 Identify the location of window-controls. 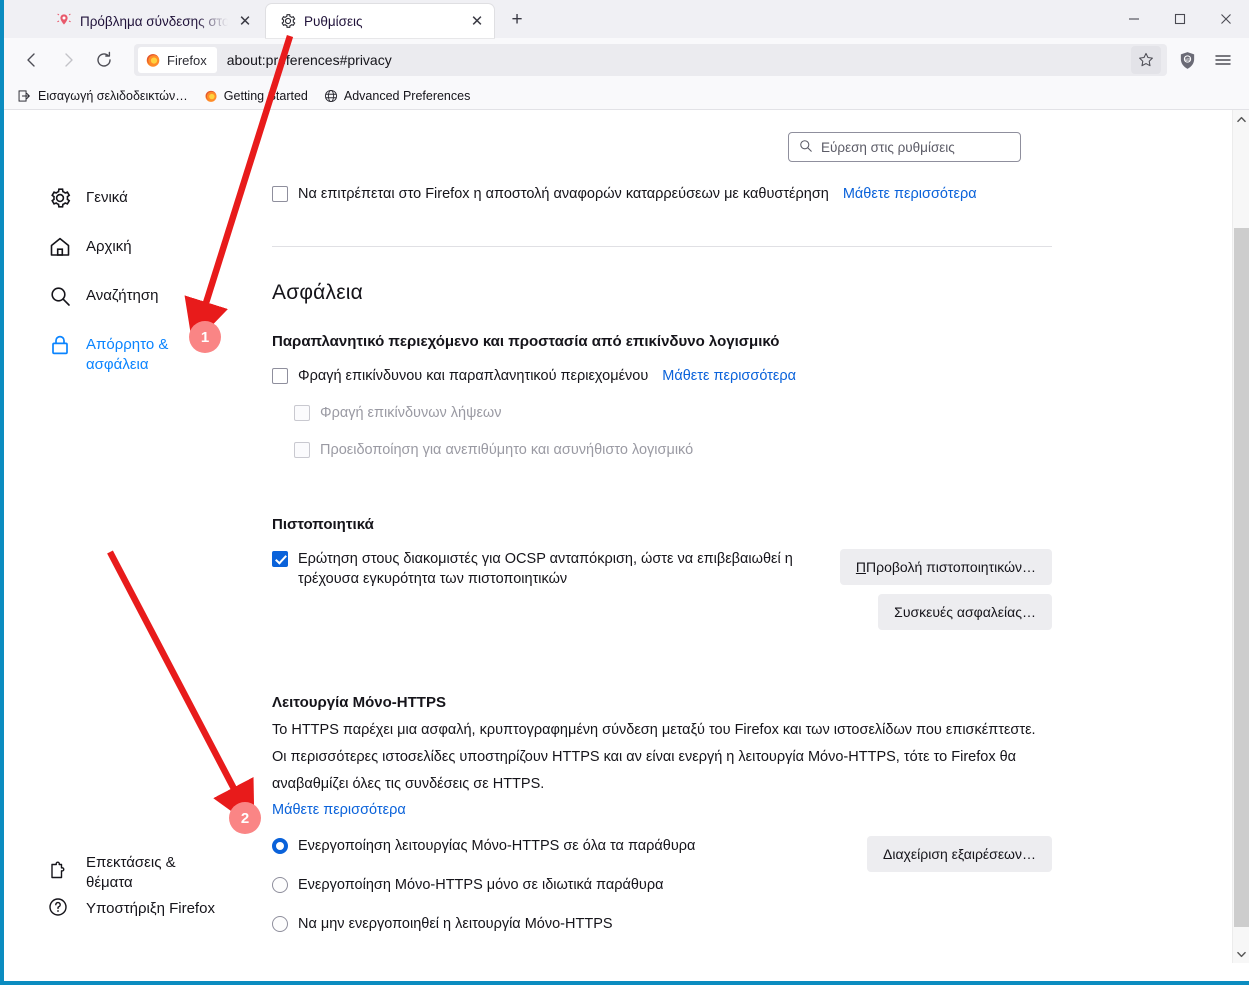
(1180, 19).